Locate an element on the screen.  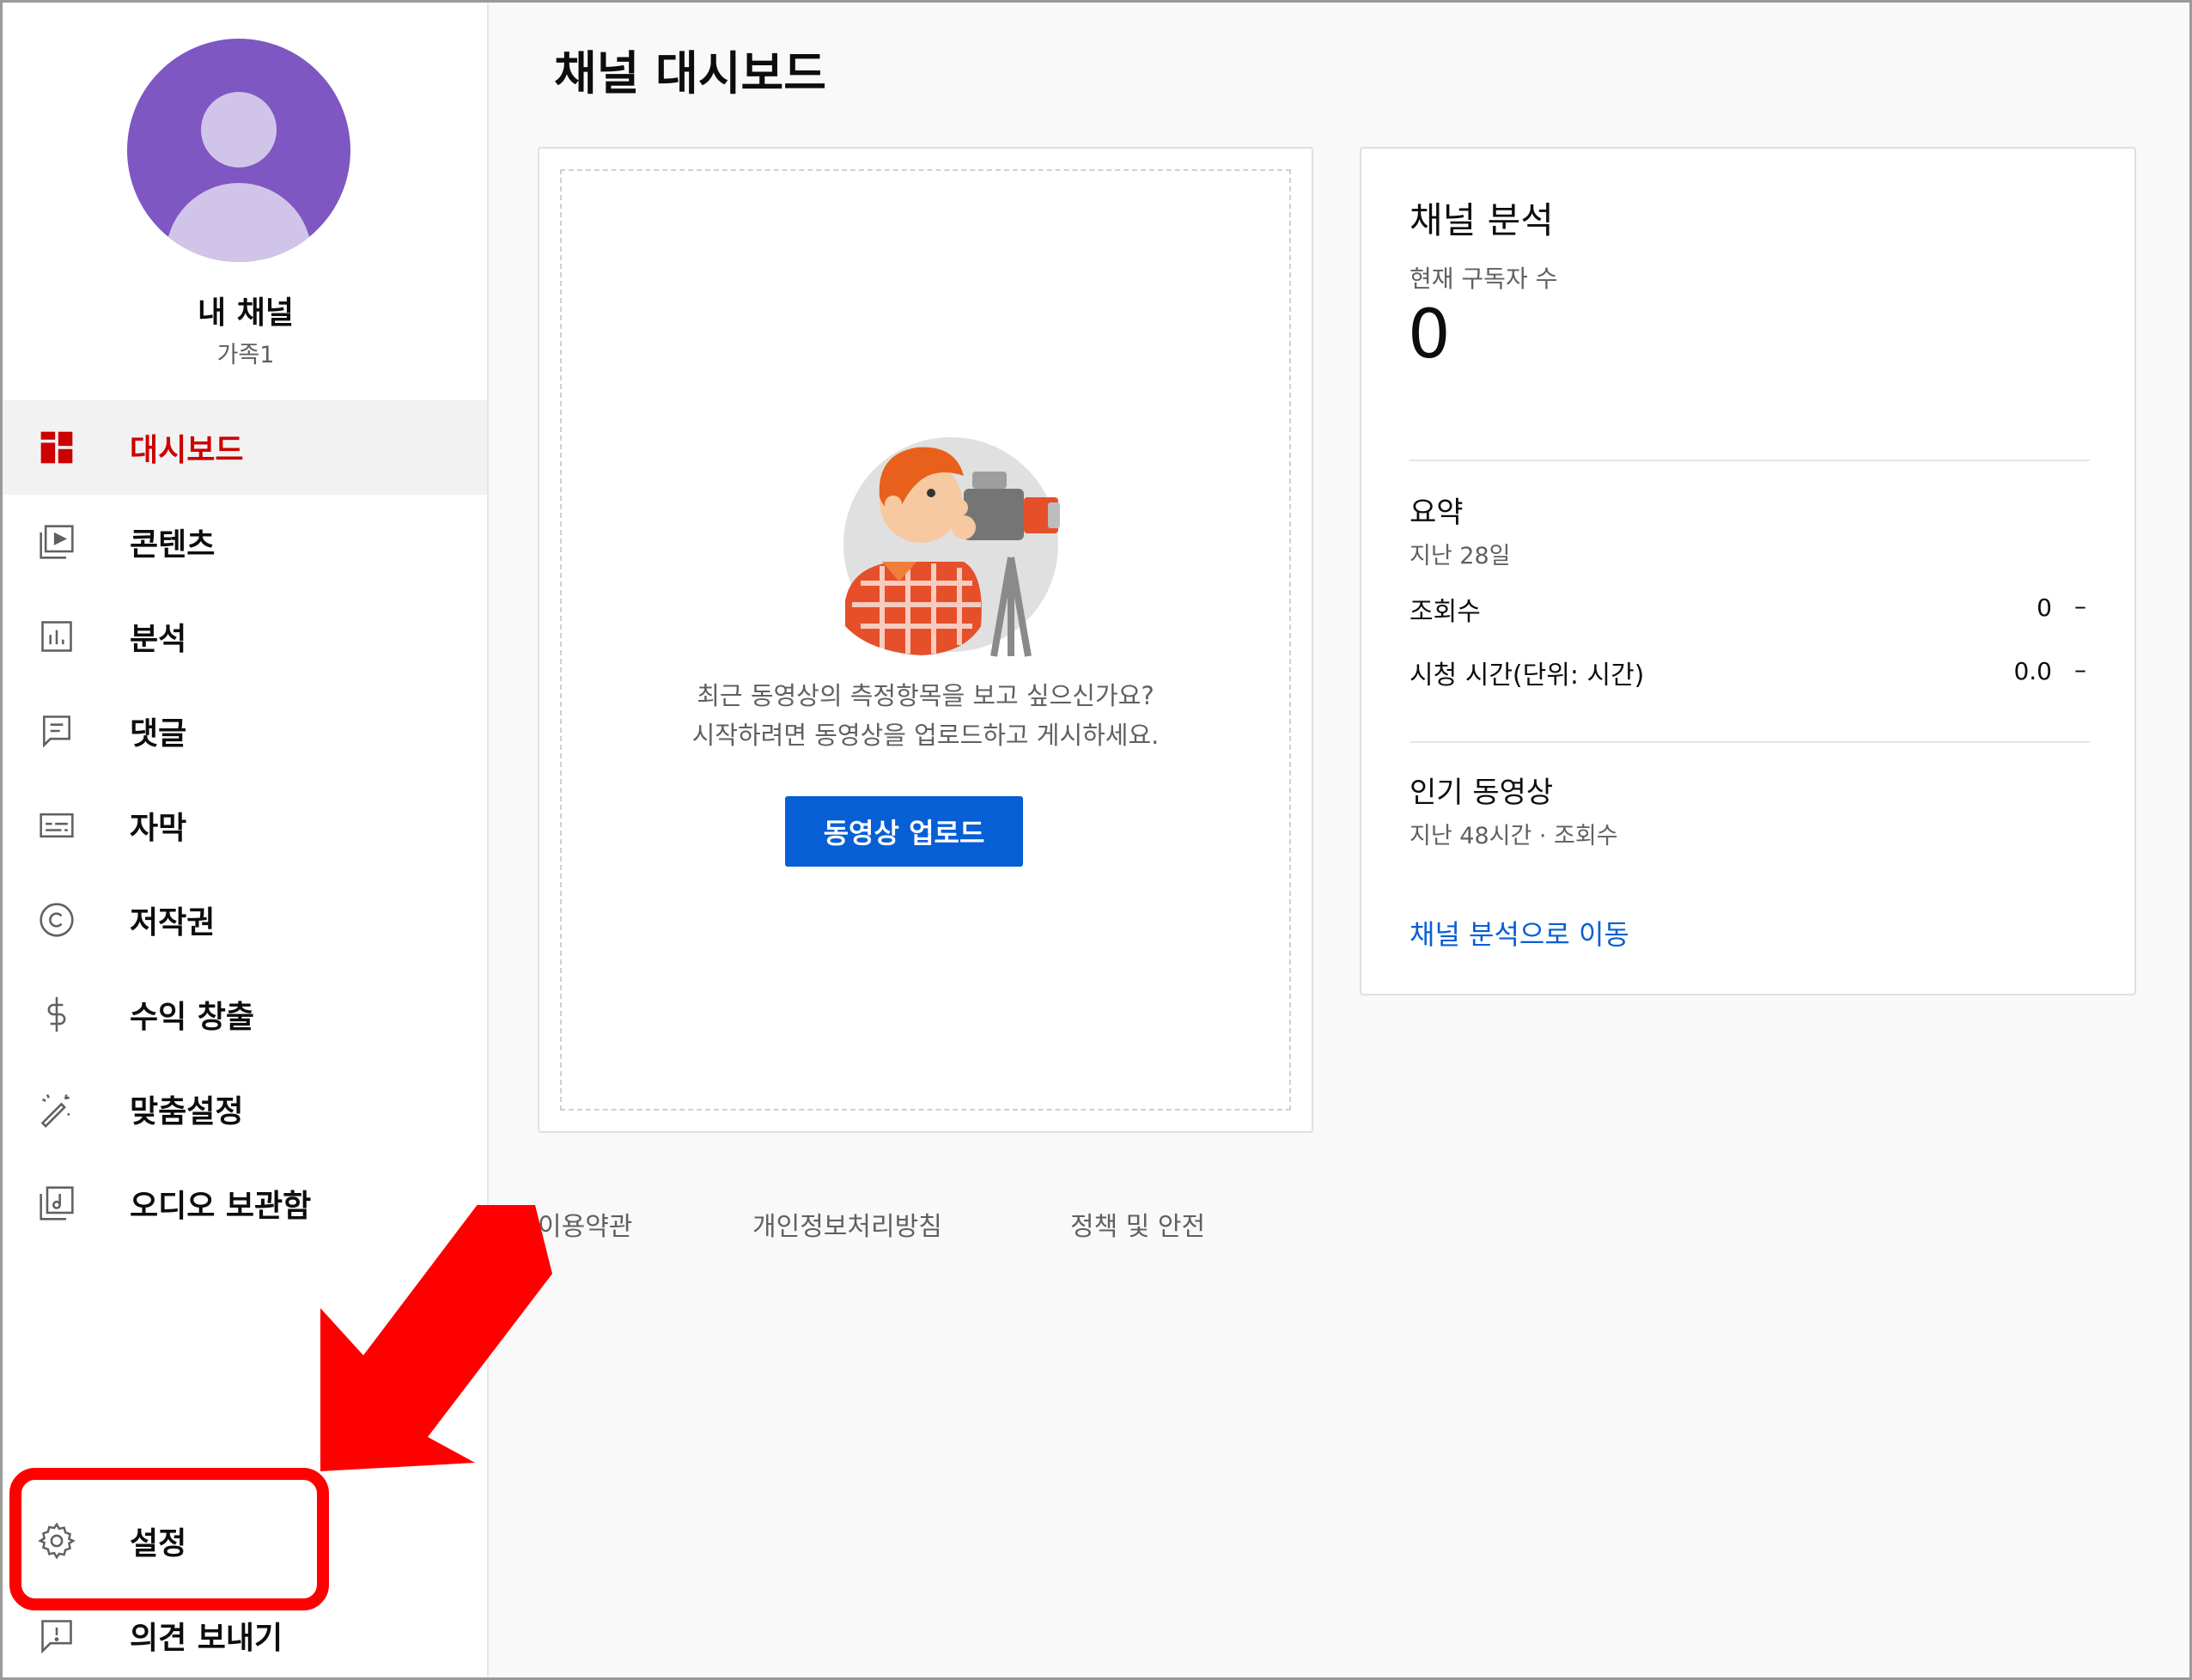
upload-video-button: 동영상 업로드 is located at coordinates (904, 832).